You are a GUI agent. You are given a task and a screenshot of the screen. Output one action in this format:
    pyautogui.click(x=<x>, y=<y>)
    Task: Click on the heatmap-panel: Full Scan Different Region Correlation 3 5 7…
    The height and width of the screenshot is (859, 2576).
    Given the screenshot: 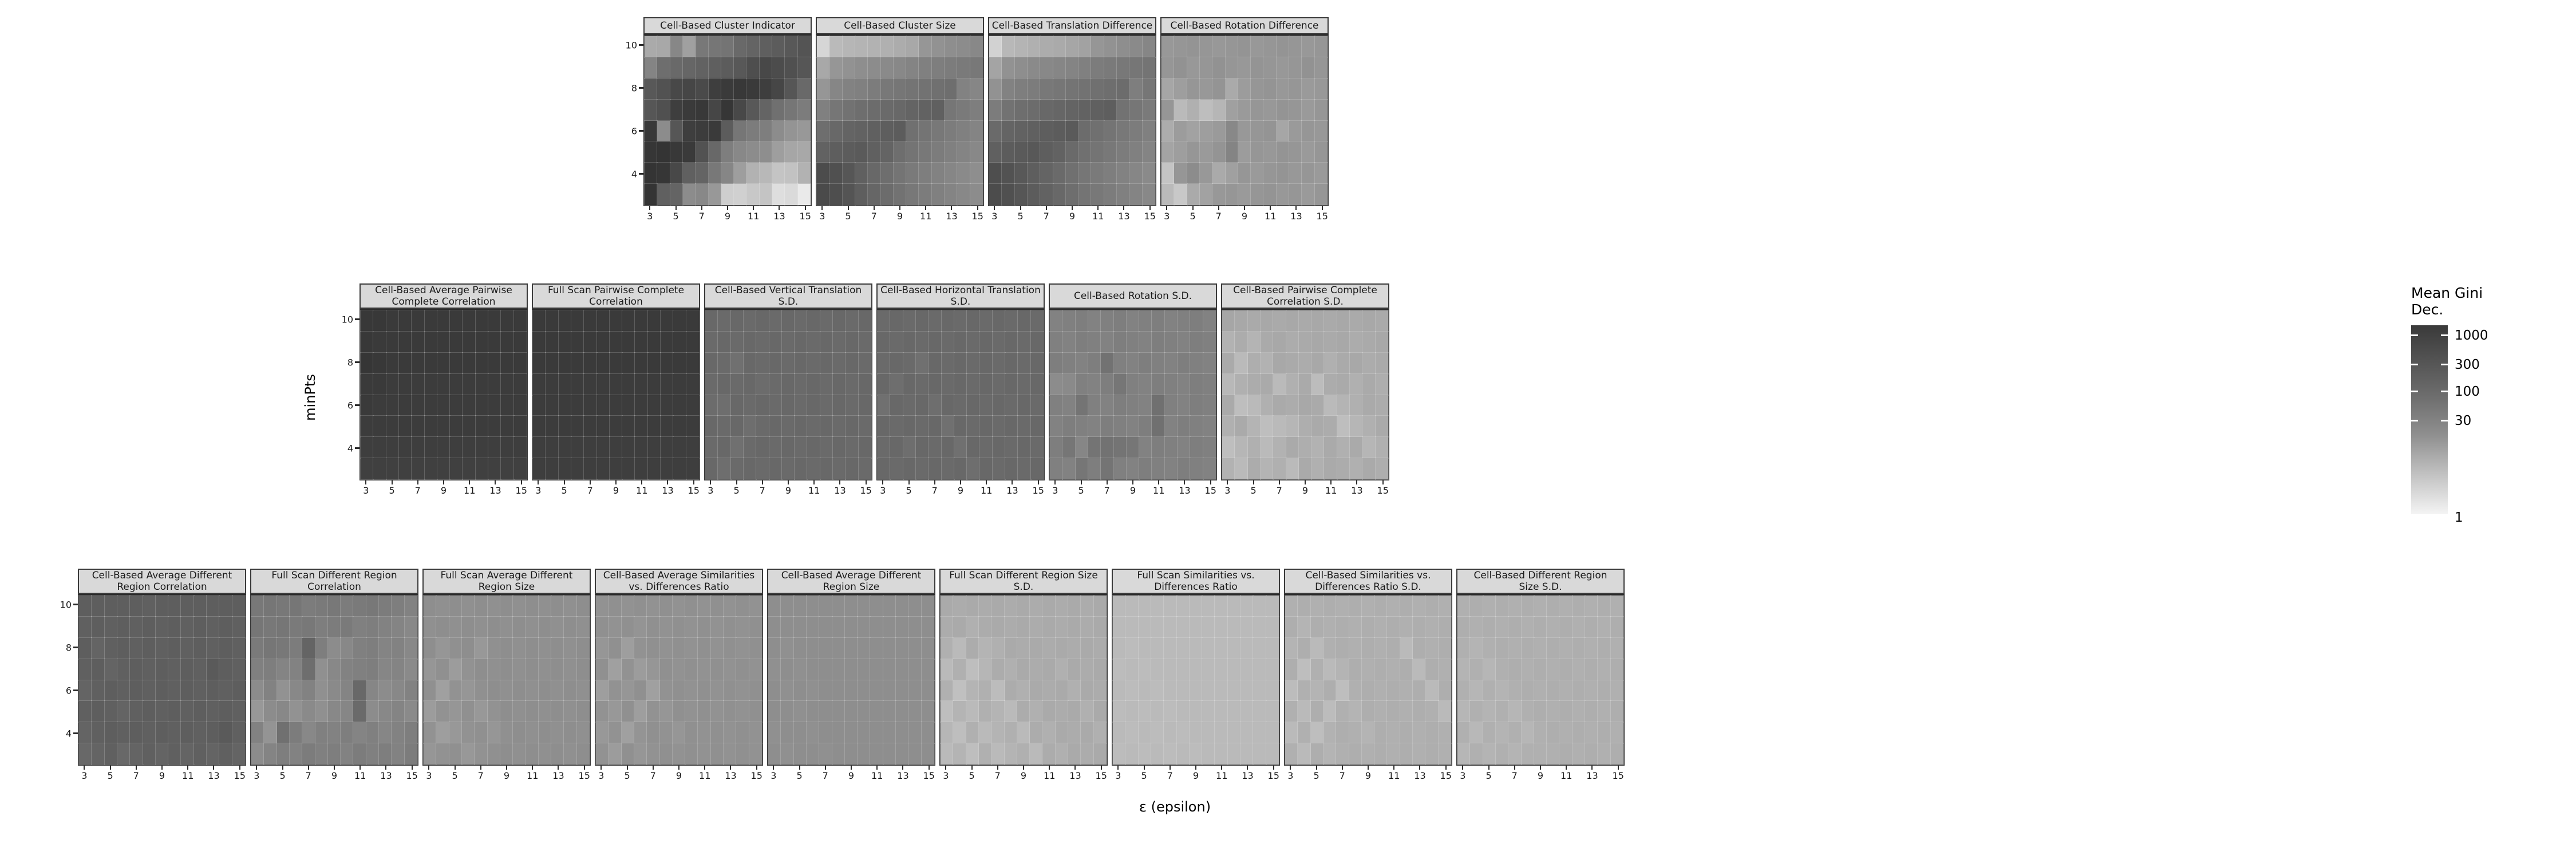 What is the action you would take?
    pyautogui.click(x=334, y=677)
    